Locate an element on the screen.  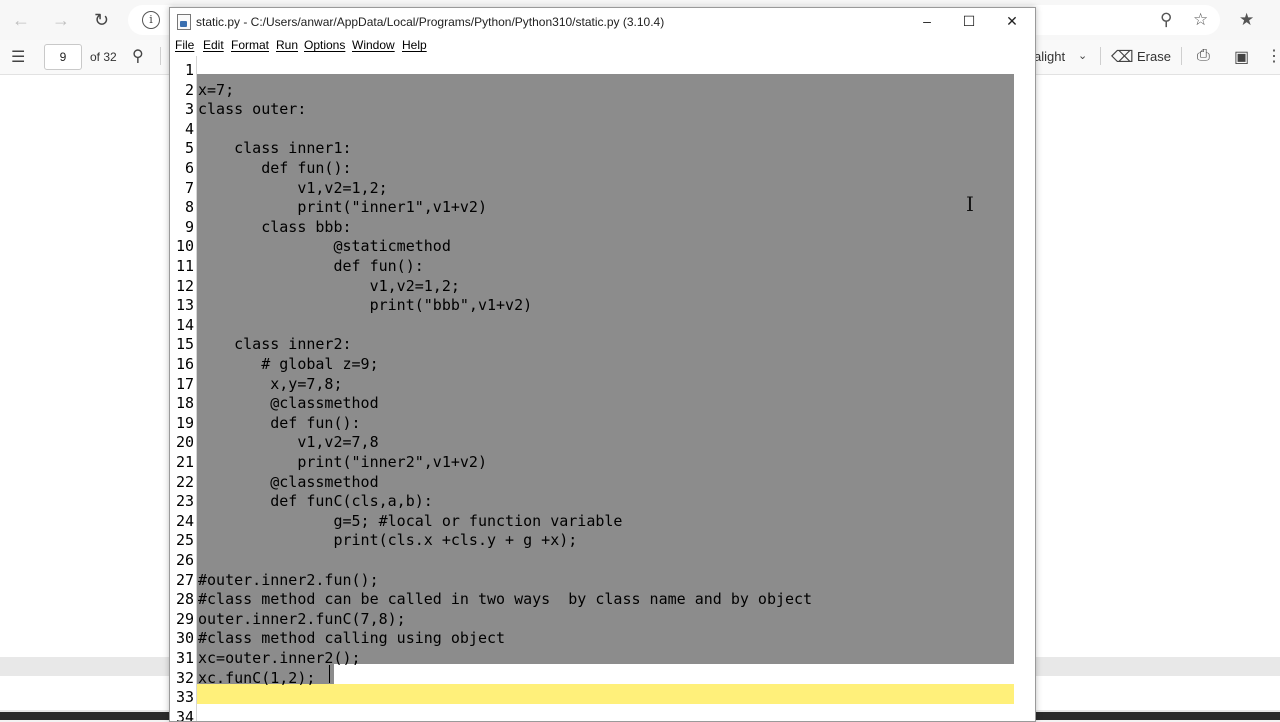
line-number: 12 is located at coordinates (184, 285).